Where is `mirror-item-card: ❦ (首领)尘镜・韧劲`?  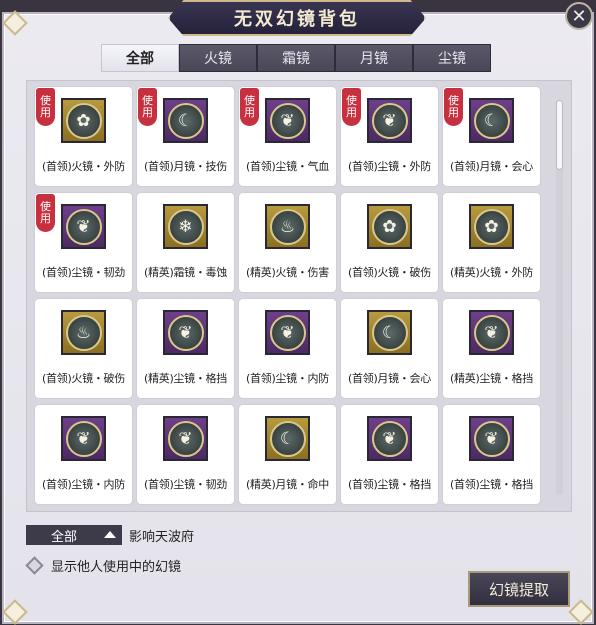
mirror-item-card: ❦ (首领)尘镜・韧劲 is located at coordinates (185, 454).